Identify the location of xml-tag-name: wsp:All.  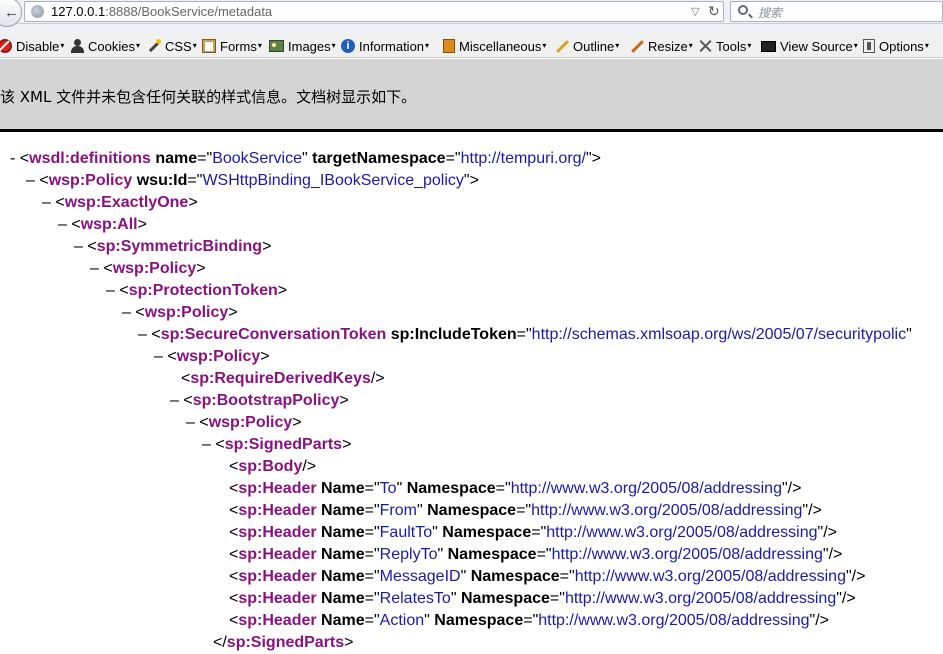
(109, 224).